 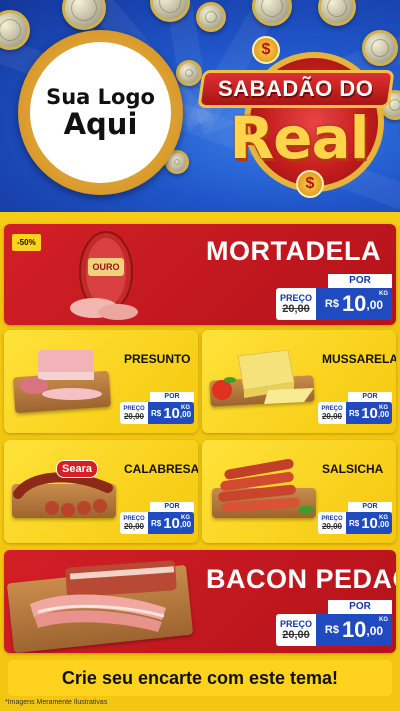 I want to click on product-name: CALABRESA, so click(x=161, y=469).